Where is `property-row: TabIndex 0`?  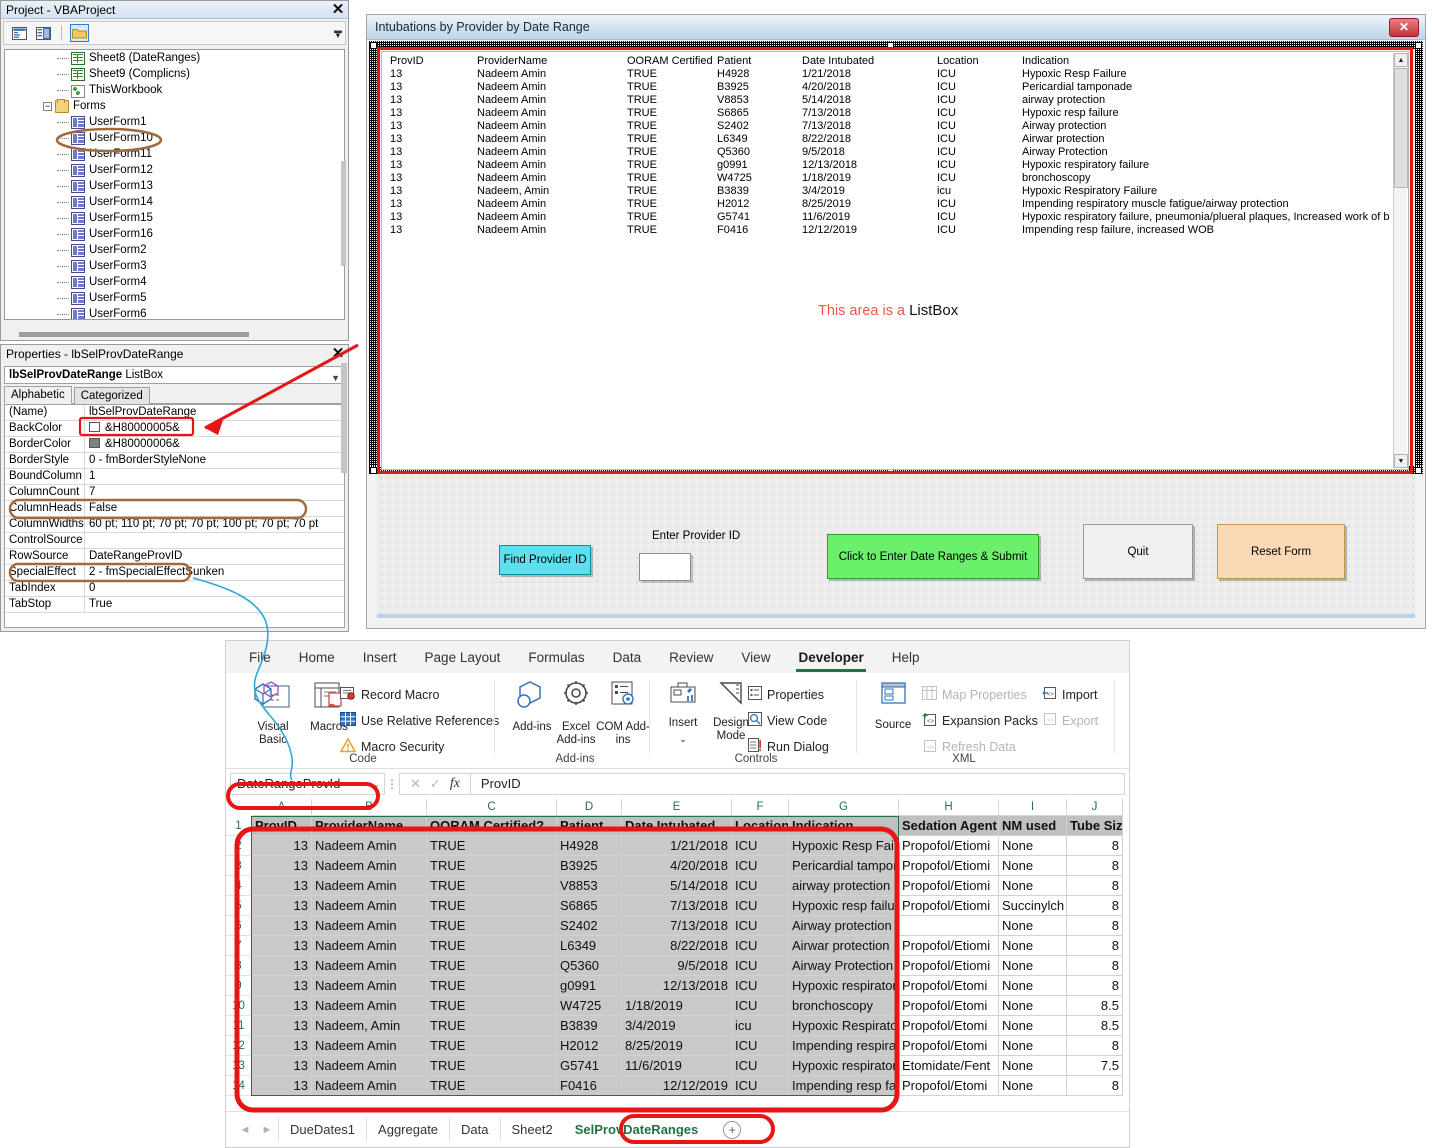 property-row: TabIndex 0 is located at coordinates (174, 589).